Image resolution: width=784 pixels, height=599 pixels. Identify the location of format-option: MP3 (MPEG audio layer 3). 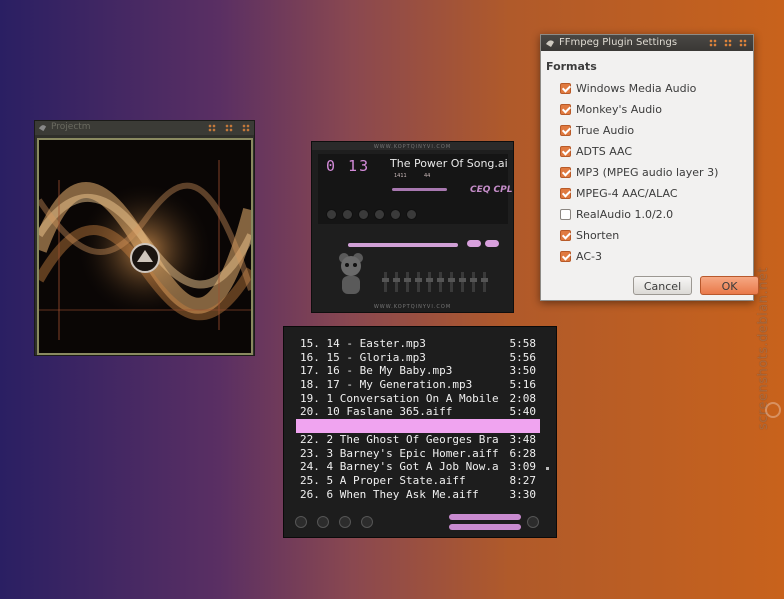
(639, 172).